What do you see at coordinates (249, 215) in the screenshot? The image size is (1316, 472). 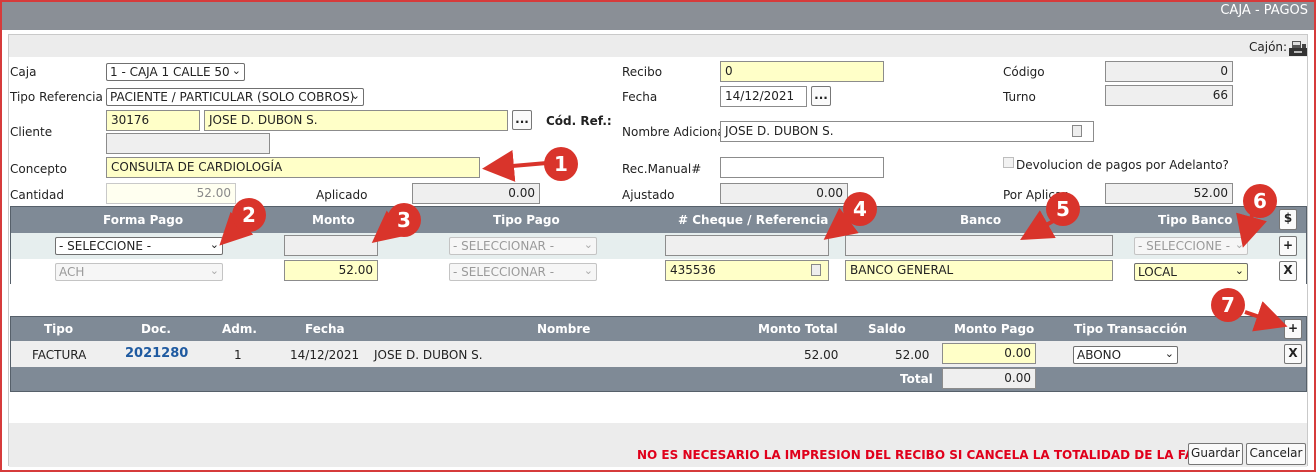 I see `callout-2: 2` at bounding box center [249, 215].